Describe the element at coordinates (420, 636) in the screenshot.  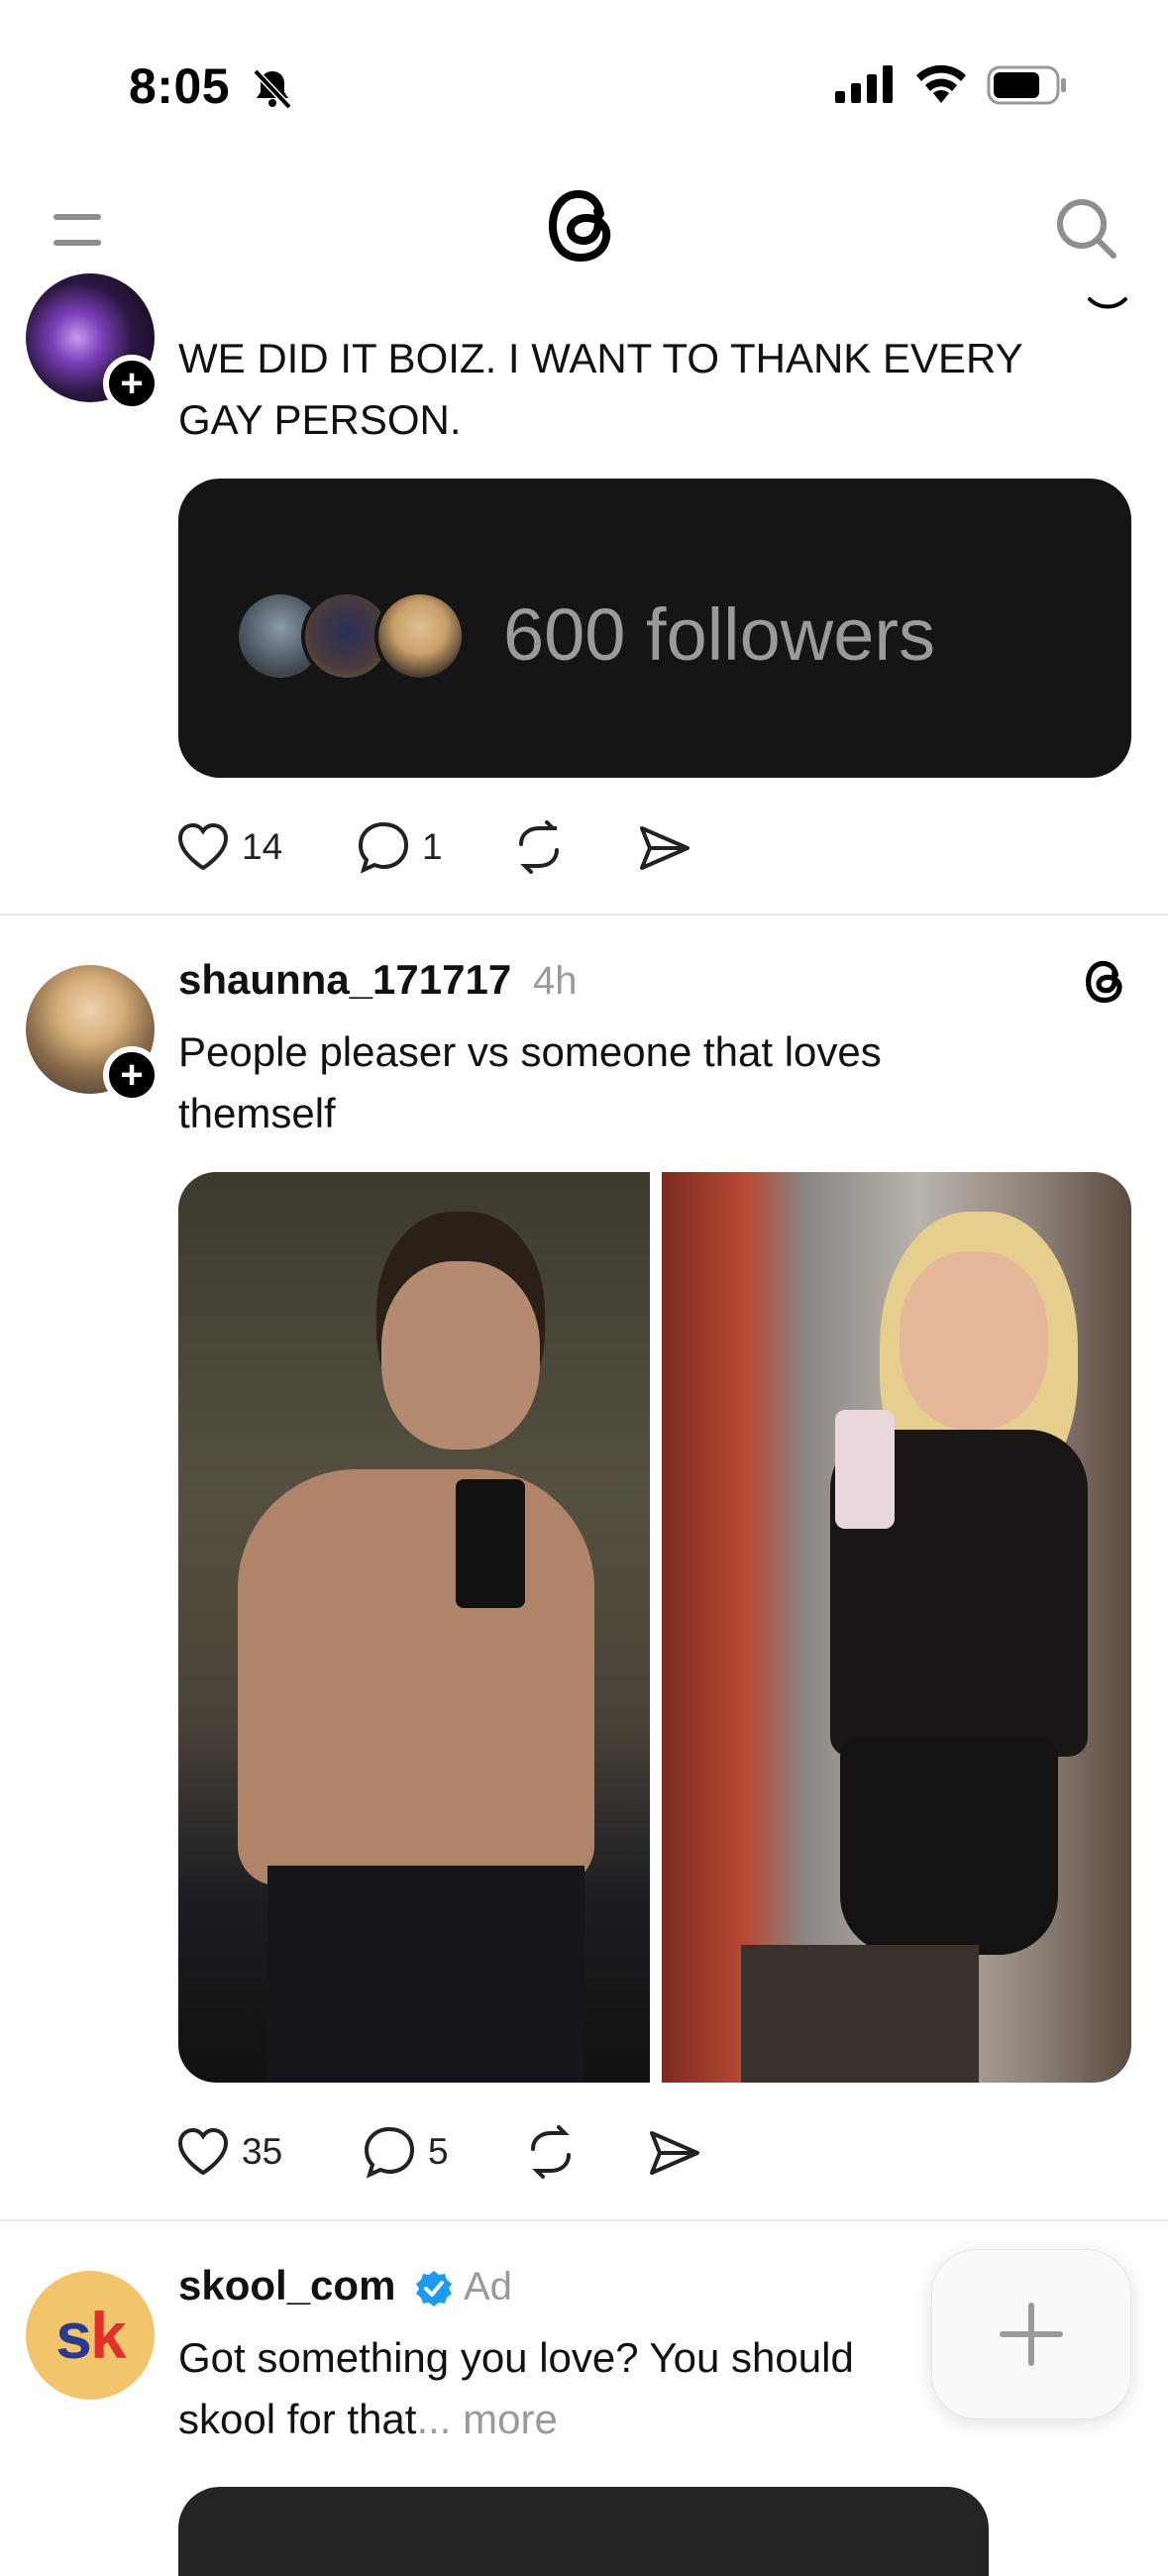
I see `follower-avatar` at that location.